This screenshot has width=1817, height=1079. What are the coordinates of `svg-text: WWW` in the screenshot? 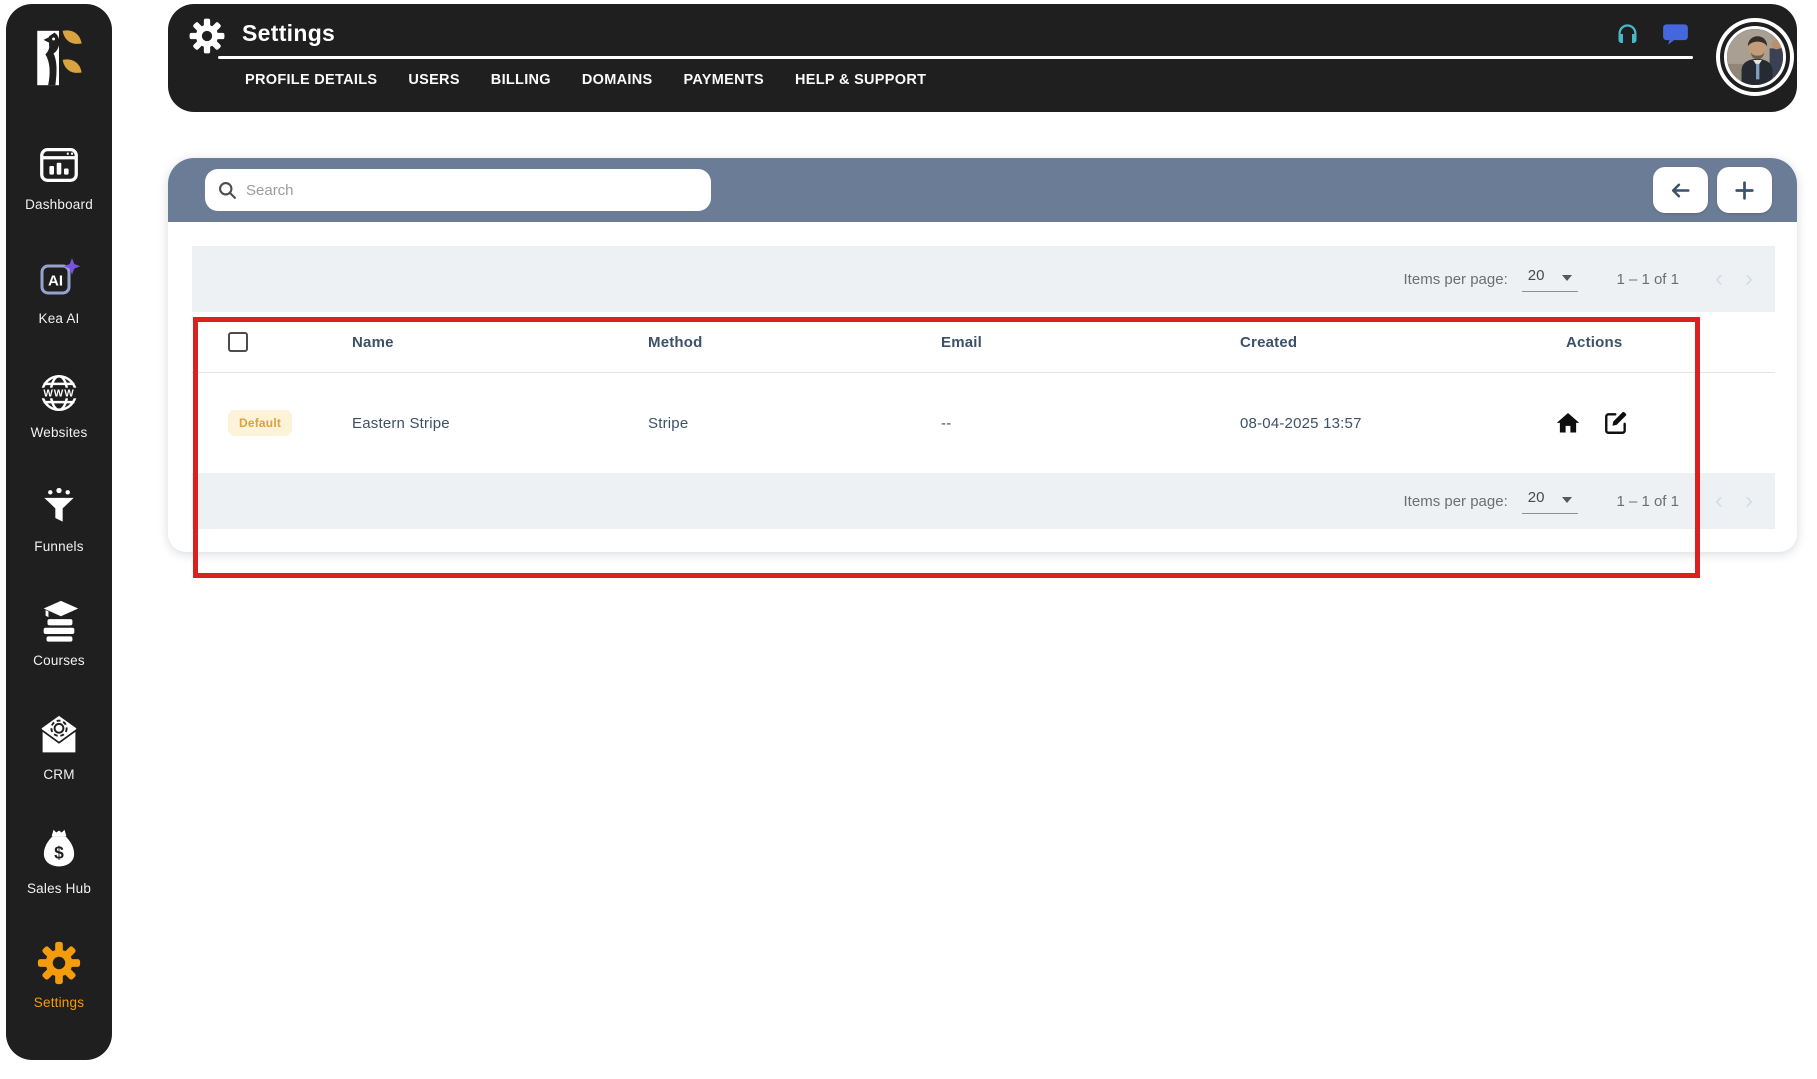 It's located at (58, 393).